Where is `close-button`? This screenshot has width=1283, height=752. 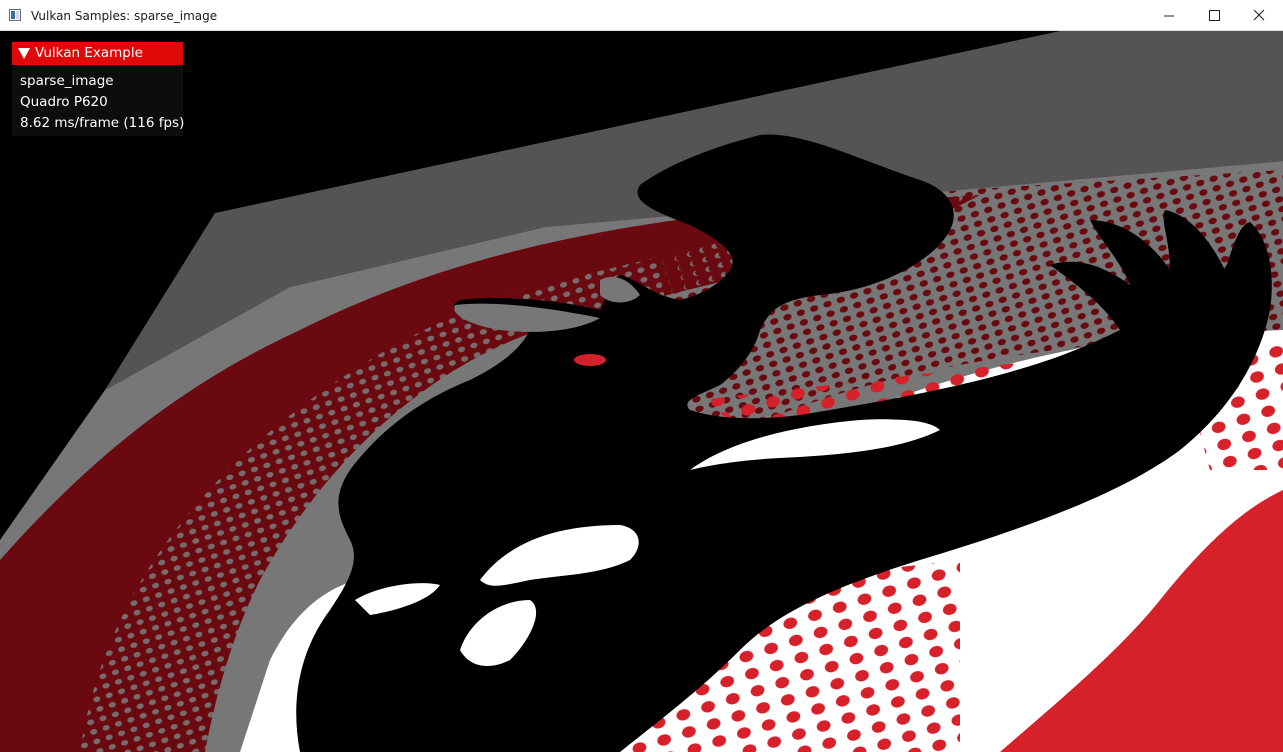
close-button is located at coordinates (1260, 15).